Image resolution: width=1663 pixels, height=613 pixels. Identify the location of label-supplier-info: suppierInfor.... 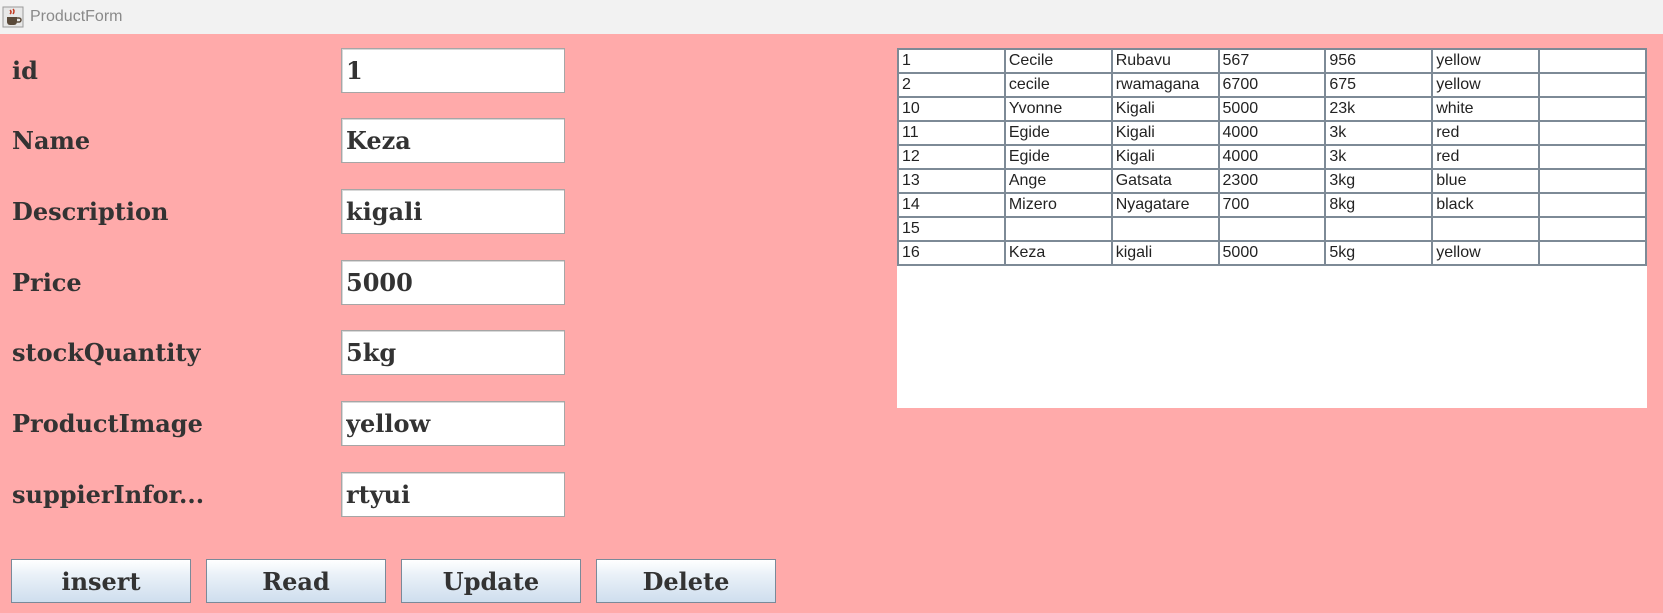
(108, 494).